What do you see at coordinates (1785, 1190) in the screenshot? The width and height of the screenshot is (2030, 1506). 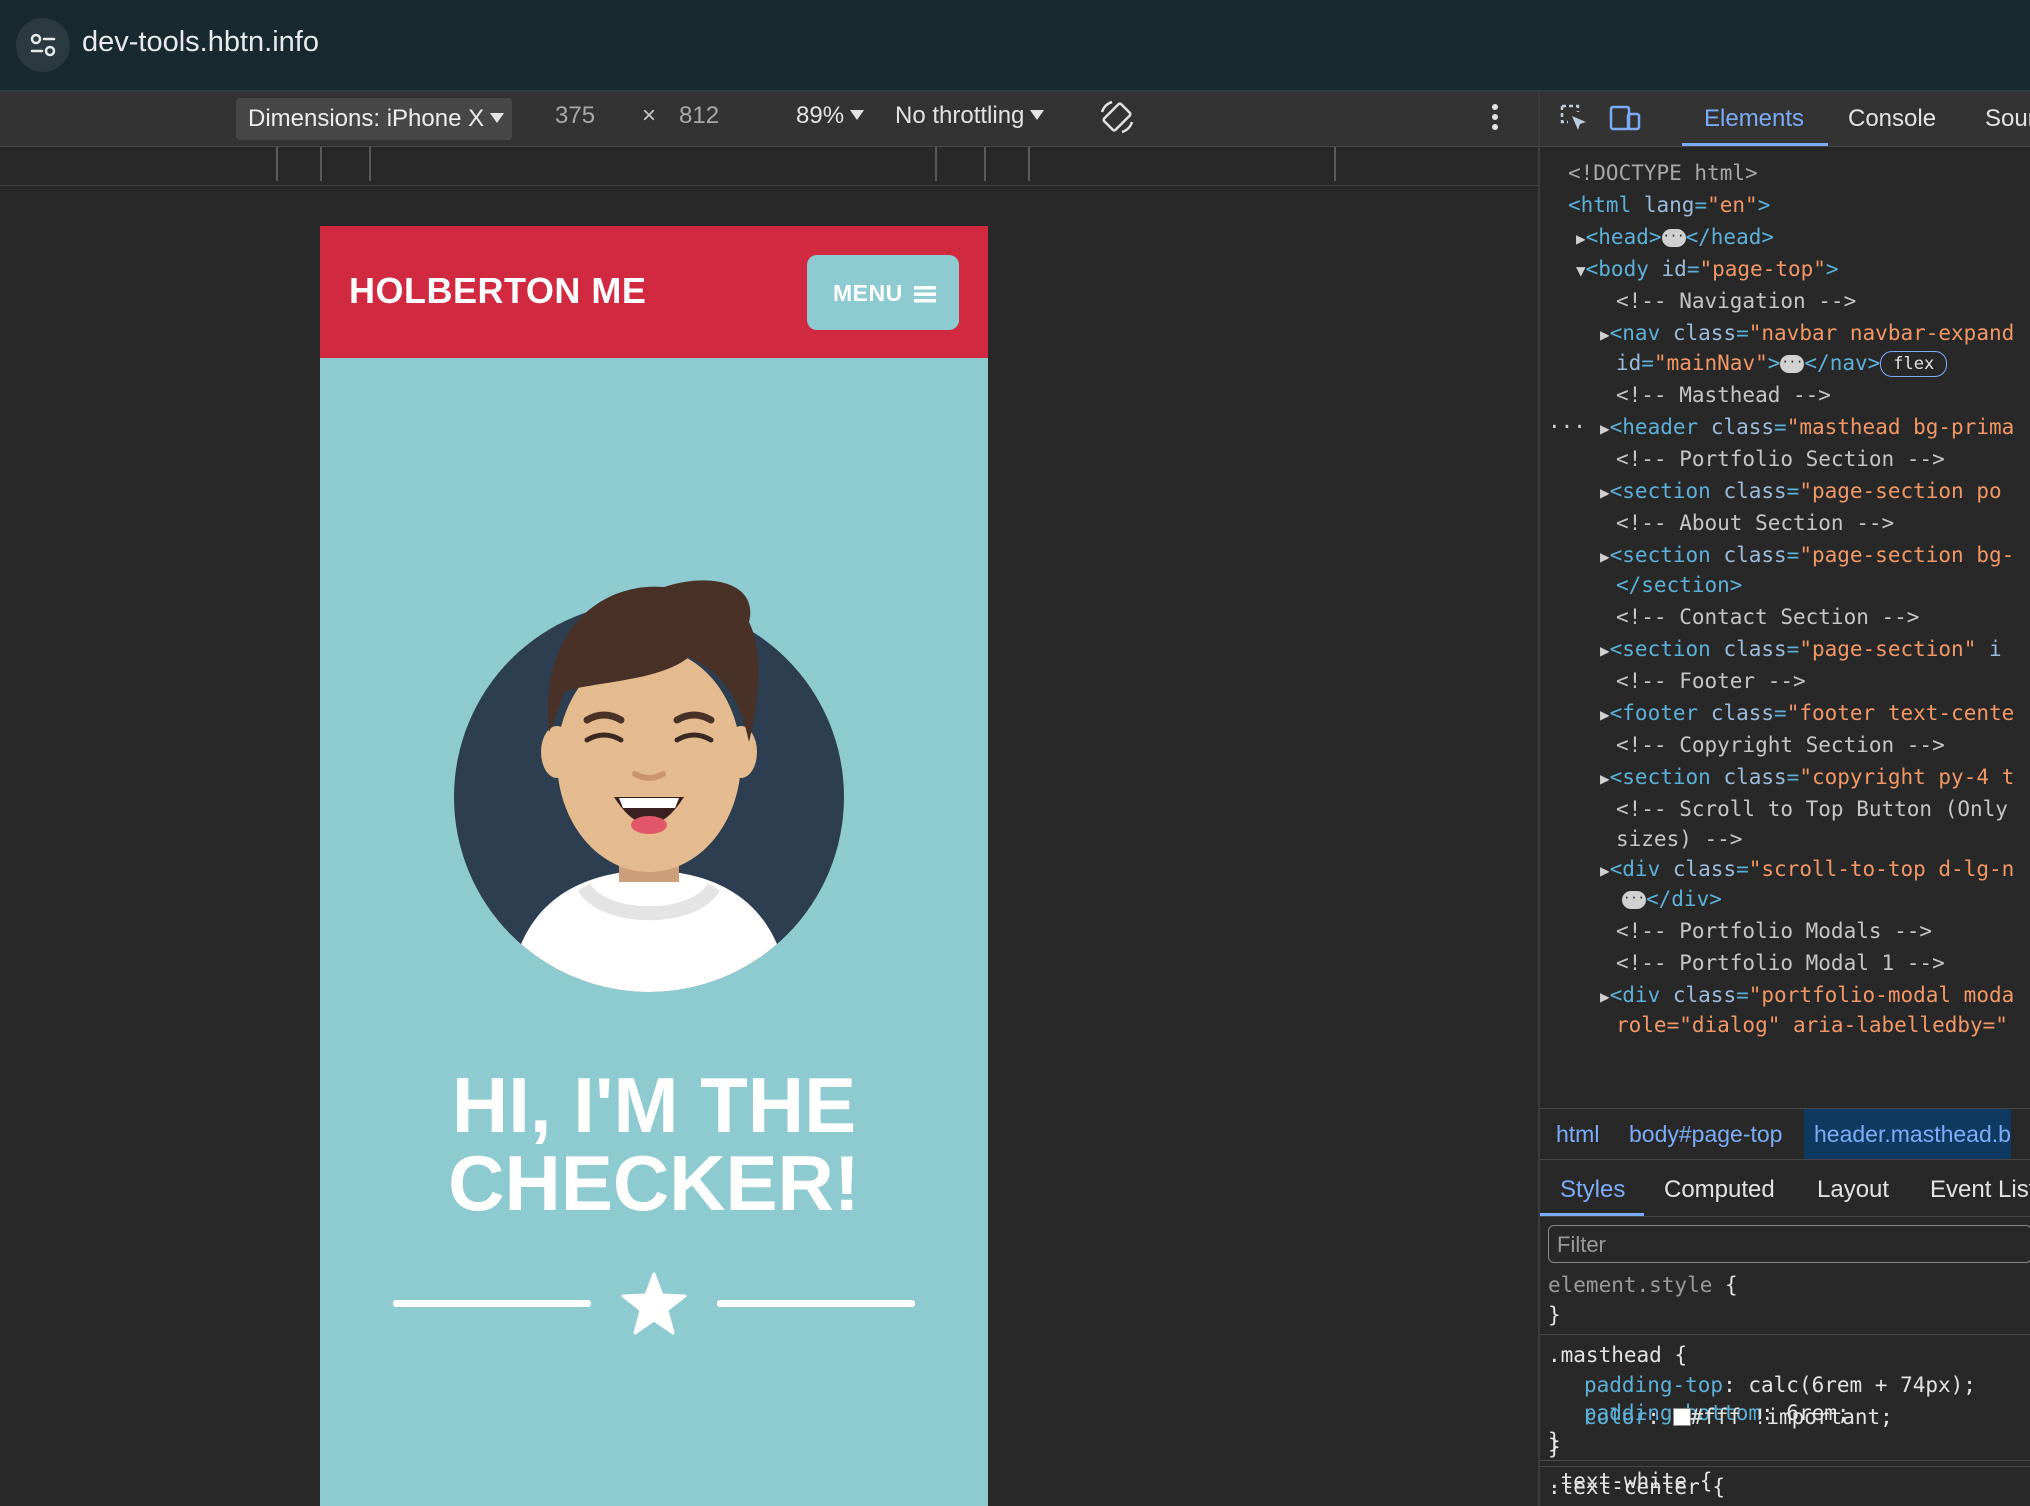 I see `styles-tabbar: Styles Computed Layout Event List` at bounding box center [1785, 1190].